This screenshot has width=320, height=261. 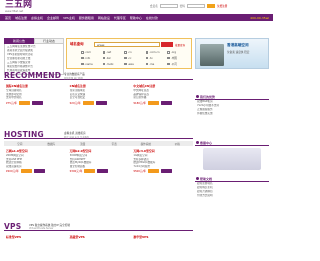 I want to click on server-rack-image, so click(x=212, y=55).